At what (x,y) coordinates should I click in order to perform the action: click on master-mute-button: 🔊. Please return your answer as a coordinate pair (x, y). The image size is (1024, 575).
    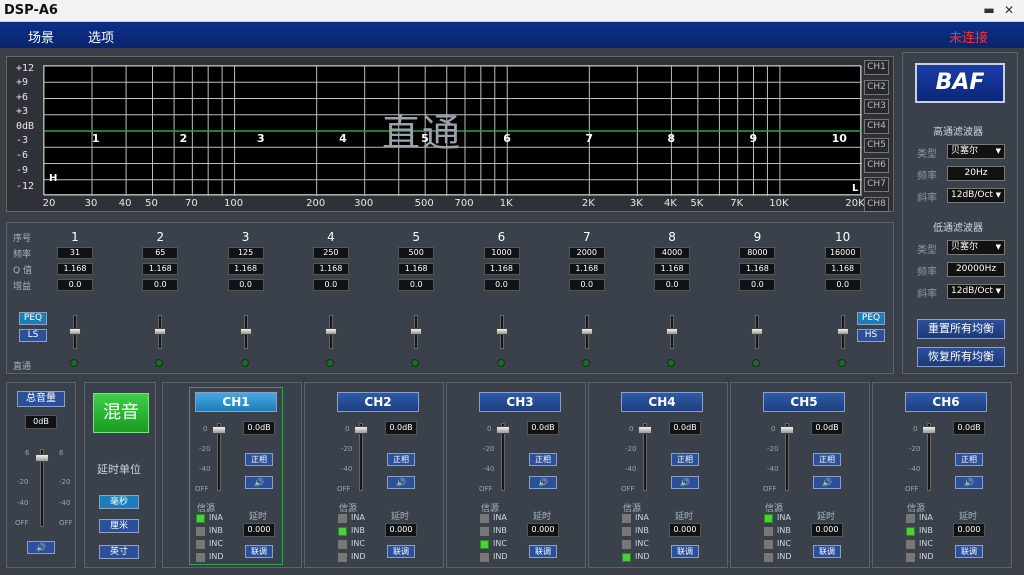
    Looking at the image, I should click on (41, 547).